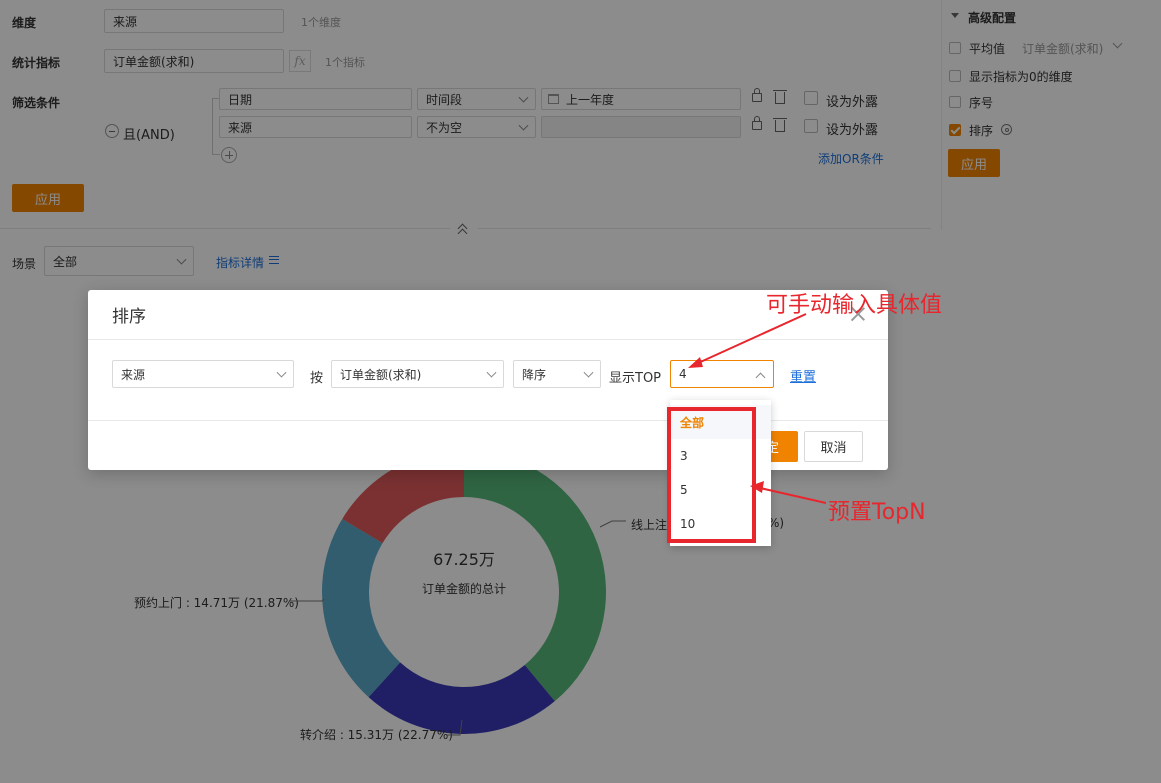 The image size is (1161, 783). Describe the element at coordinates (793, 495) in the screenshot. I see `arrow-preset-line` at that location.